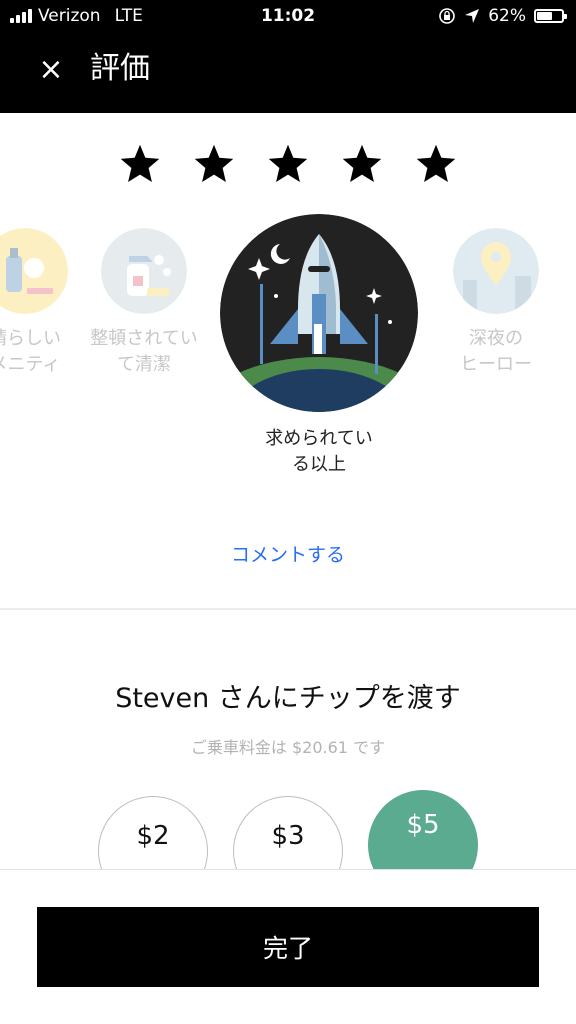  Describe the element at coordinates (288, 833) in the screenshot. I see `tip-option-3: $3` at that location.